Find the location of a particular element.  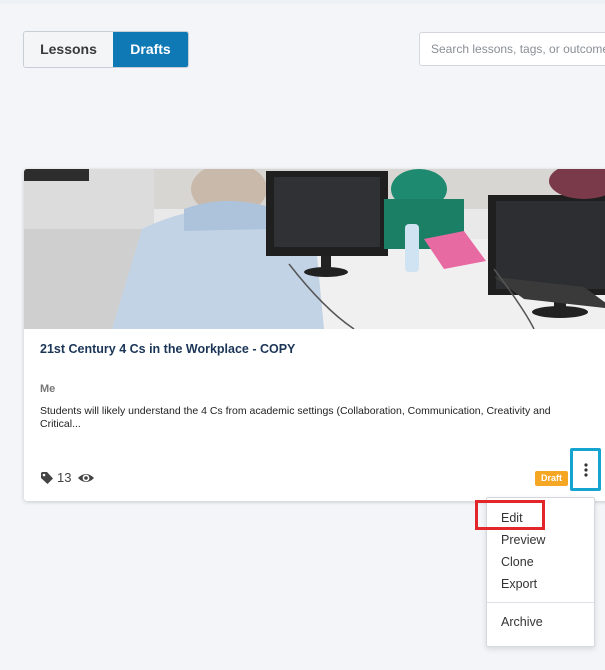

menu-item-preview: Preview is located at coordinates (523, 540).